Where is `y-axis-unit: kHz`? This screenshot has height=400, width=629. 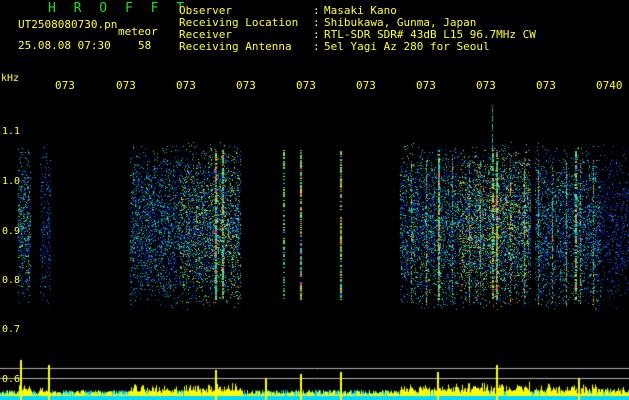 y-axis-unit: kHz is located at coordinates (10, 78).